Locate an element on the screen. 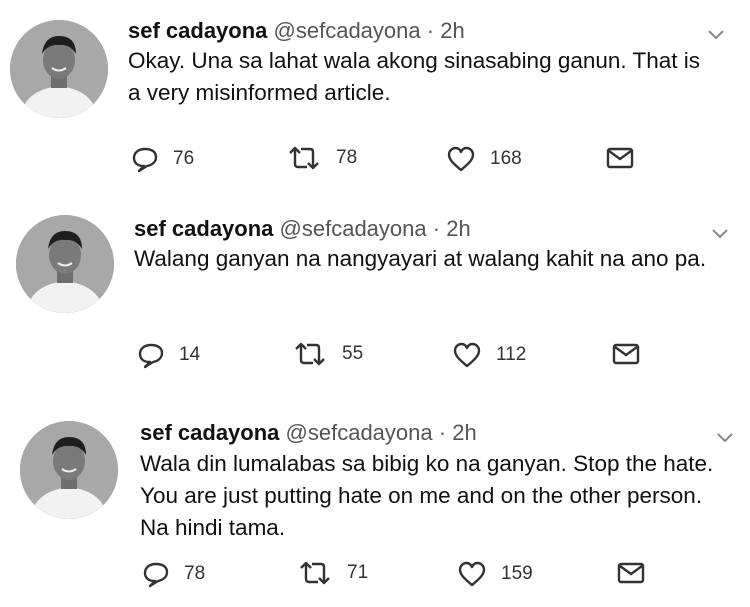  reply-button: 76 is located at coordinates (162, 159).